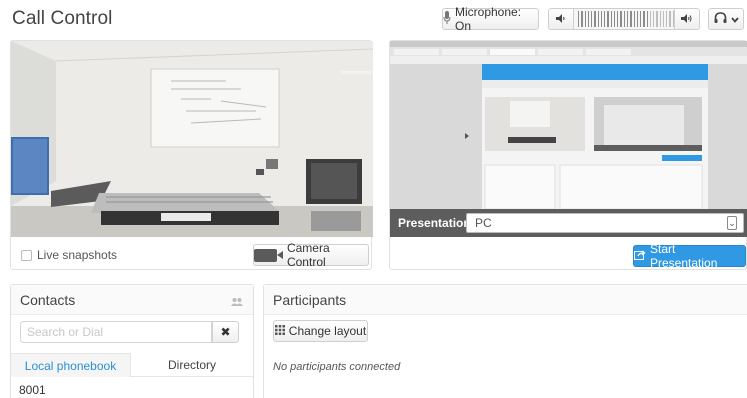 The width and height of the screenshot is (747, 398). I want to click on close-icon: ✖, so click(225, 332).